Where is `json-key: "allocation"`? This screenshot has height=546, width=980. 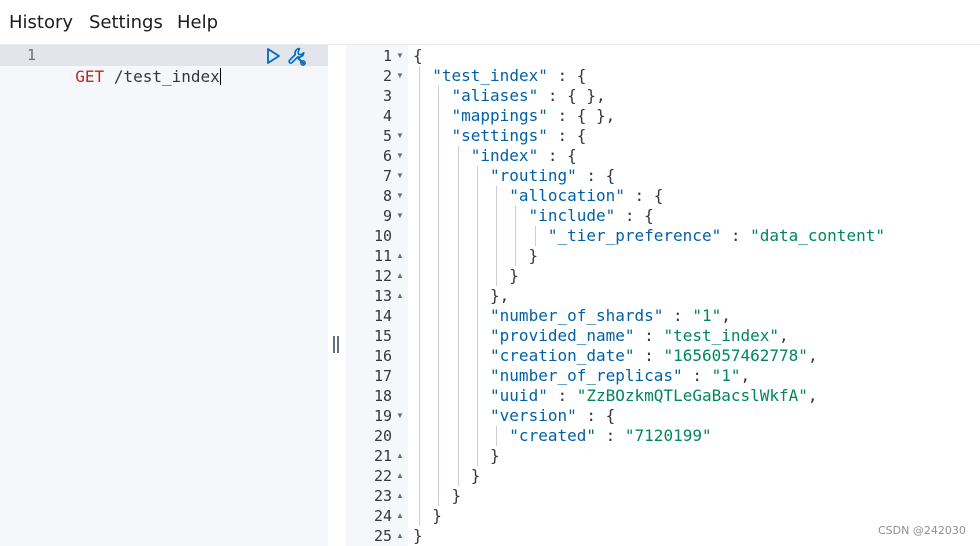 json-key: "allocation" is located at coordinates (567, 195).